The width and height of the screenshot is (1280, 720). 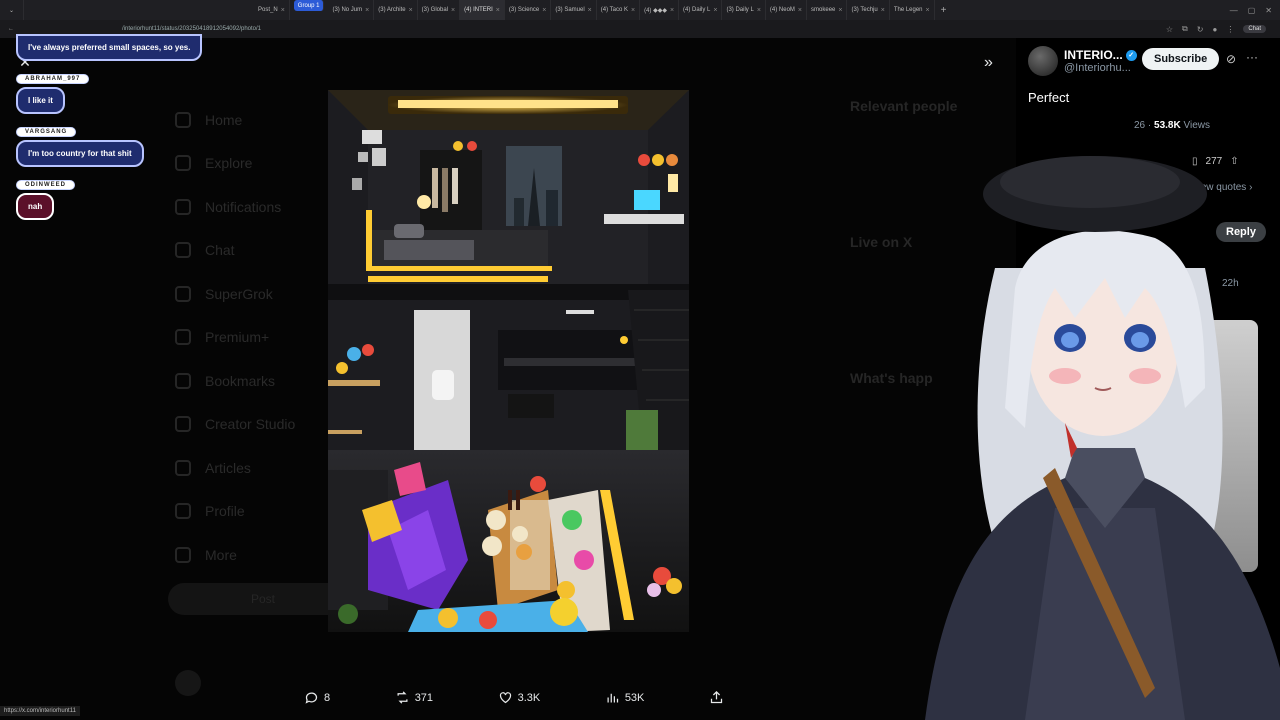 I want to click on tab-label: (4) INTERI, so click(x=478, y=10).